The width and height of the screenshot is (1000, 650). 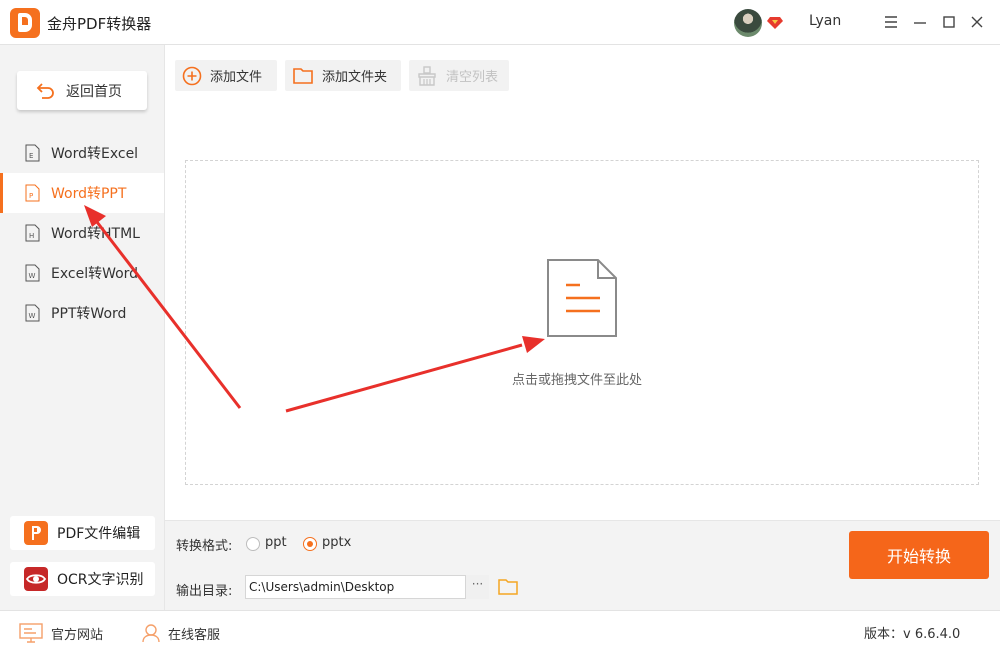 What do you see at coordinates (582, 298) in the screenshot?
I see `document-icon` at bounding box center [582, 298].